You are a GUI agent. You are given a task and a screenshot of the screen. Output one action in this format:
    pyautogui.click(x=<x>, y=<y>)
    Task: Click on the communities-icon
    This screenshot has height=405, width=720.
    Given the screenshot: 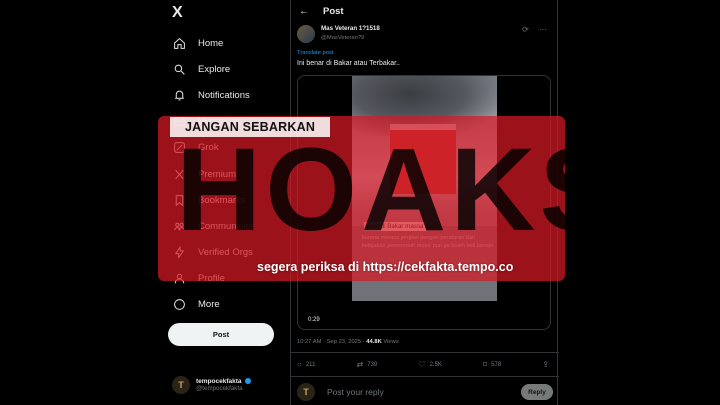 What is the action you would take?
    pyautogui.click(x=179, y=226)
    